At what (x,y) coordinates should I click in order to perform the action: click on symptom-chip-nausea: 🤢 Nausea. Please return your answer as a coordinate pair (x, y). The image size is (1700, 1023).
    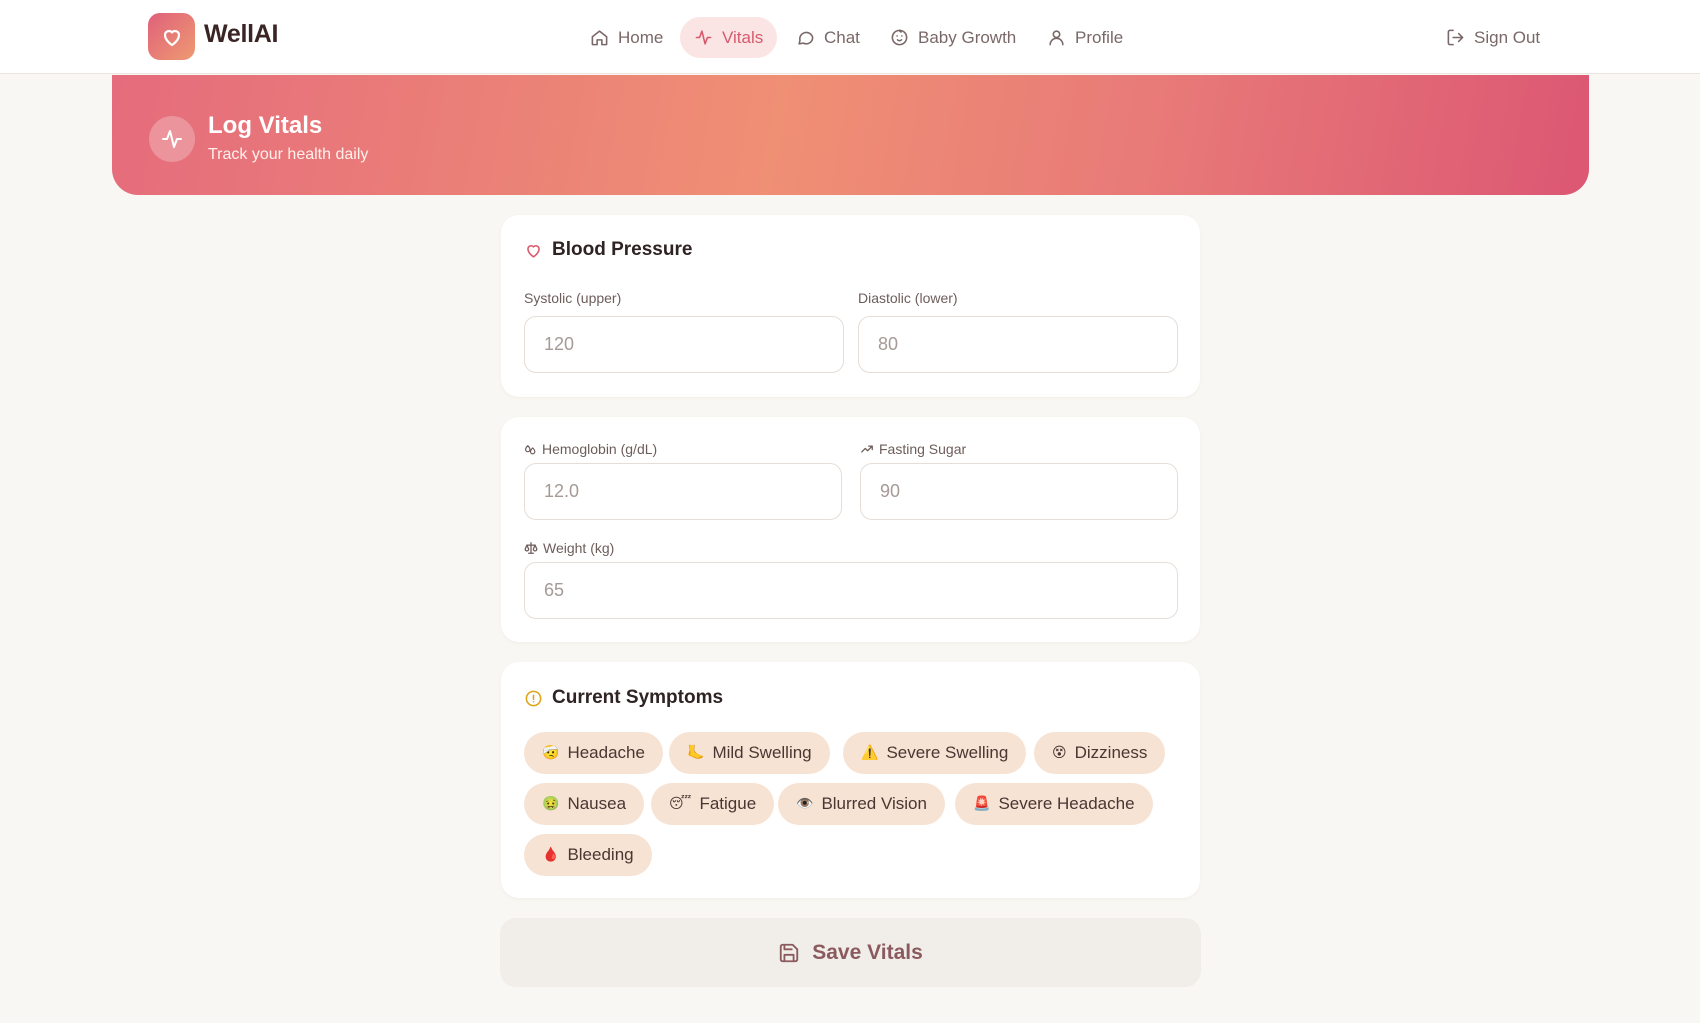
    Looking at the image, I should click on (584, 804).